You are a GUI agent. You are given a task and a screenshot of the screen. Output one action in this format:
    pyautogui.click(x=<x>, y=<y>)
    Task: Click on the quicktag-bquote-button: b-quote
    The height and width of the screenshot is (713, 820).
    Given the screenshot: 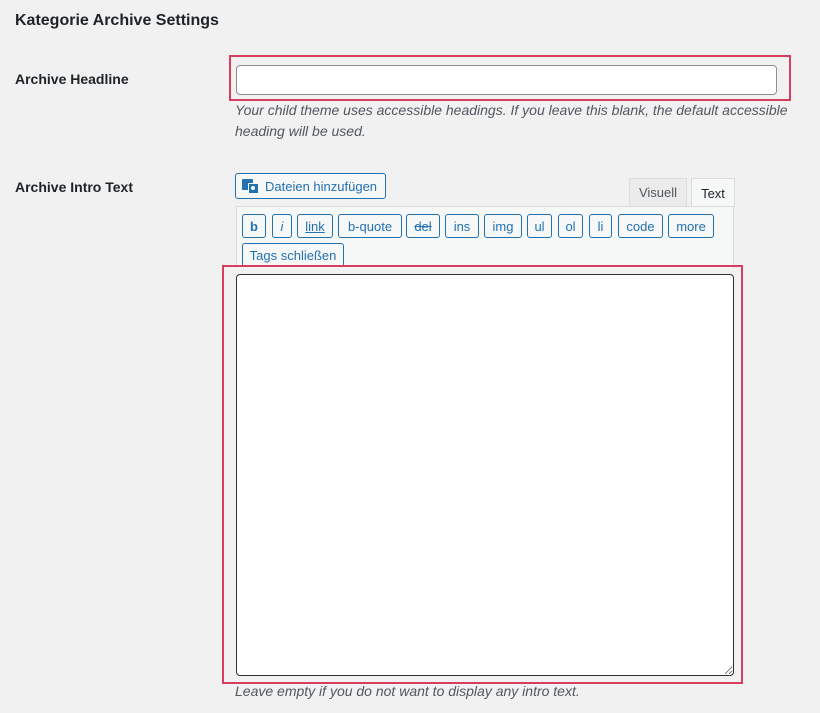 What is the action you would take?
    pyautogui.click(x=370, y=226)
    